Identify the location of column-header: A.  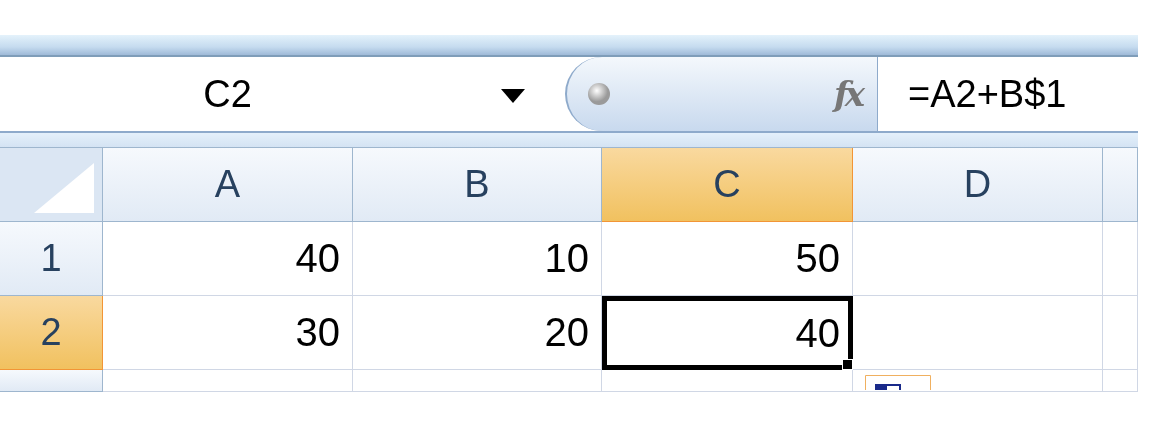
(228, 185).